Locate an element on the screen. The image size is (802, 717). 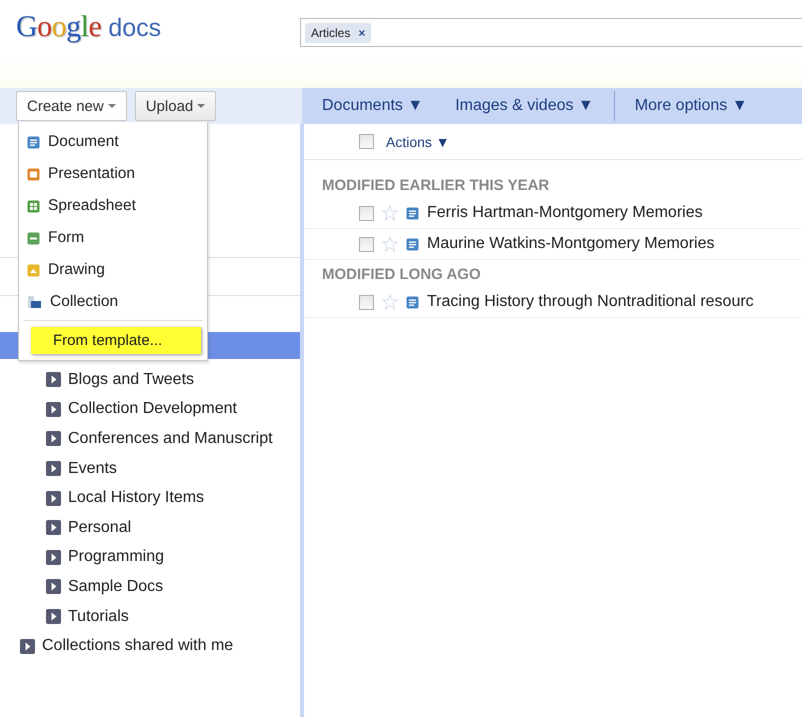
document-title: Ferris Hartman-Montgomery Memories is located at coordinates (565, 213).